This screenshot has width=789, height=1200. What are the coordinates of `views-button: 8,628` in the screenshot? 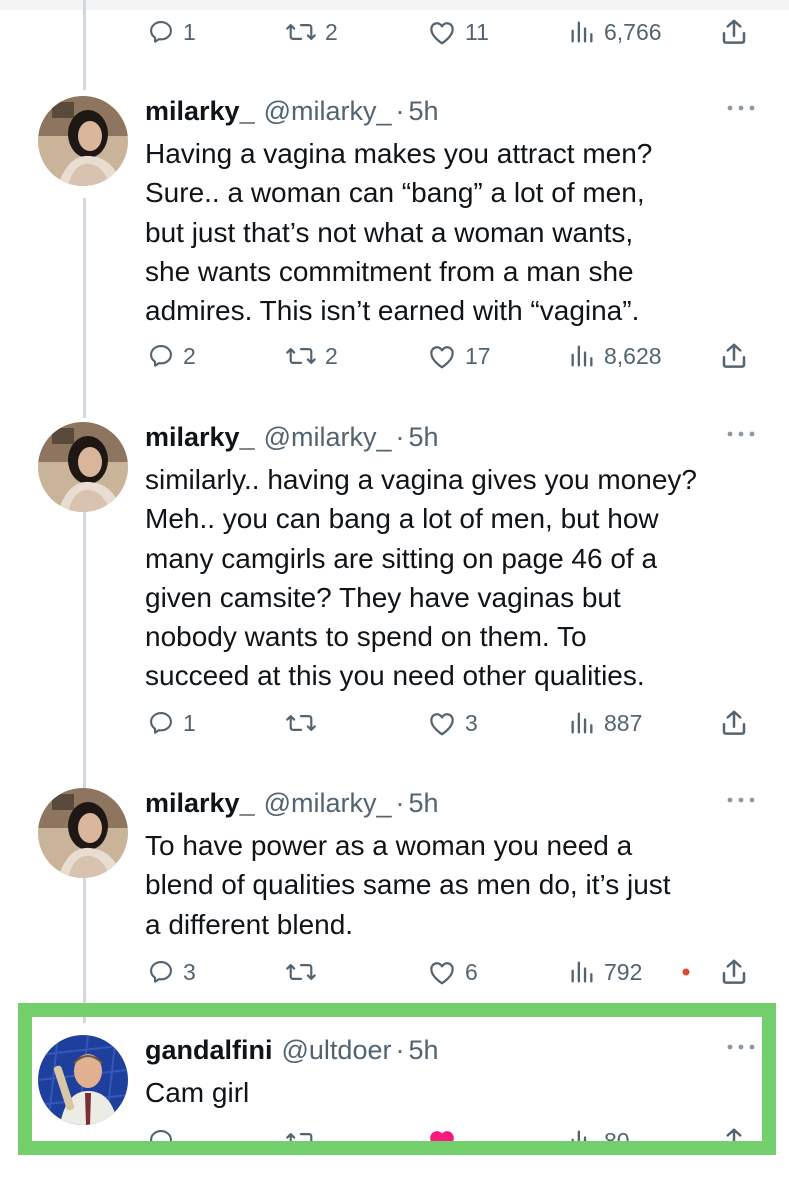 It's located at (615, 356).